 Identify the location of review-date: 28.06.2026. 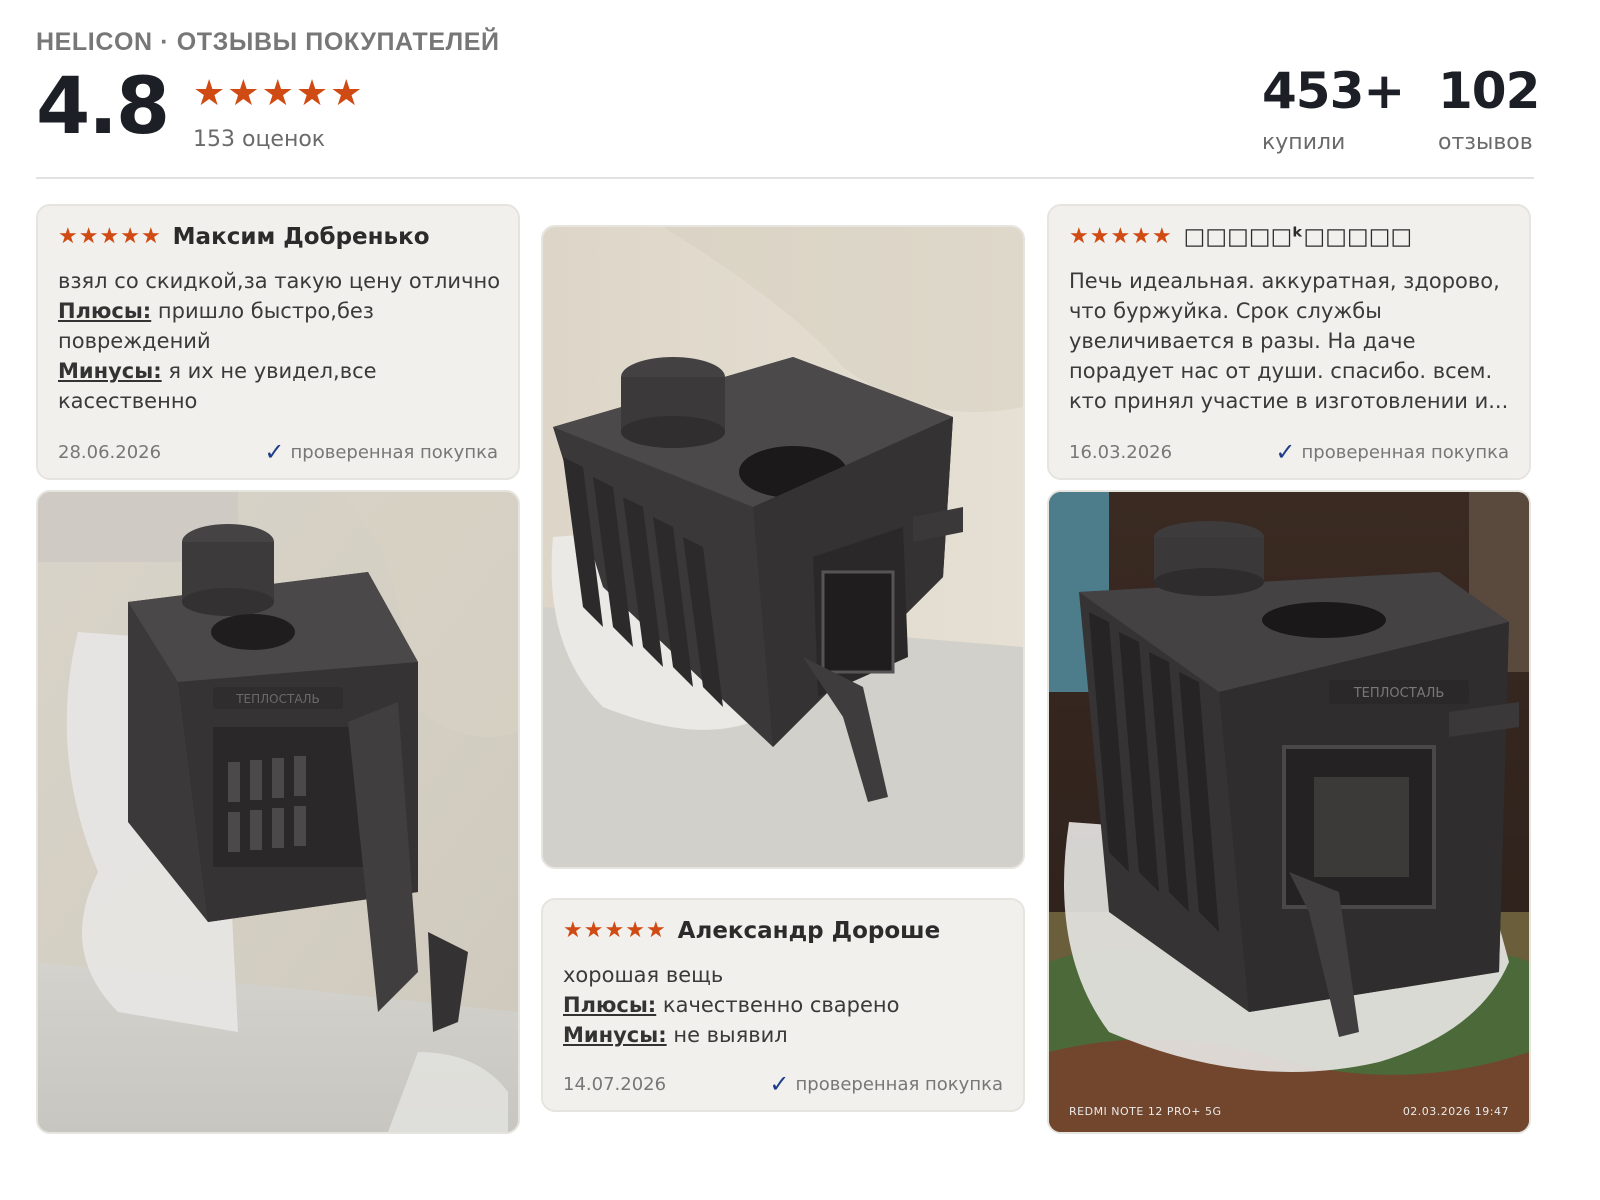
(110, 452).